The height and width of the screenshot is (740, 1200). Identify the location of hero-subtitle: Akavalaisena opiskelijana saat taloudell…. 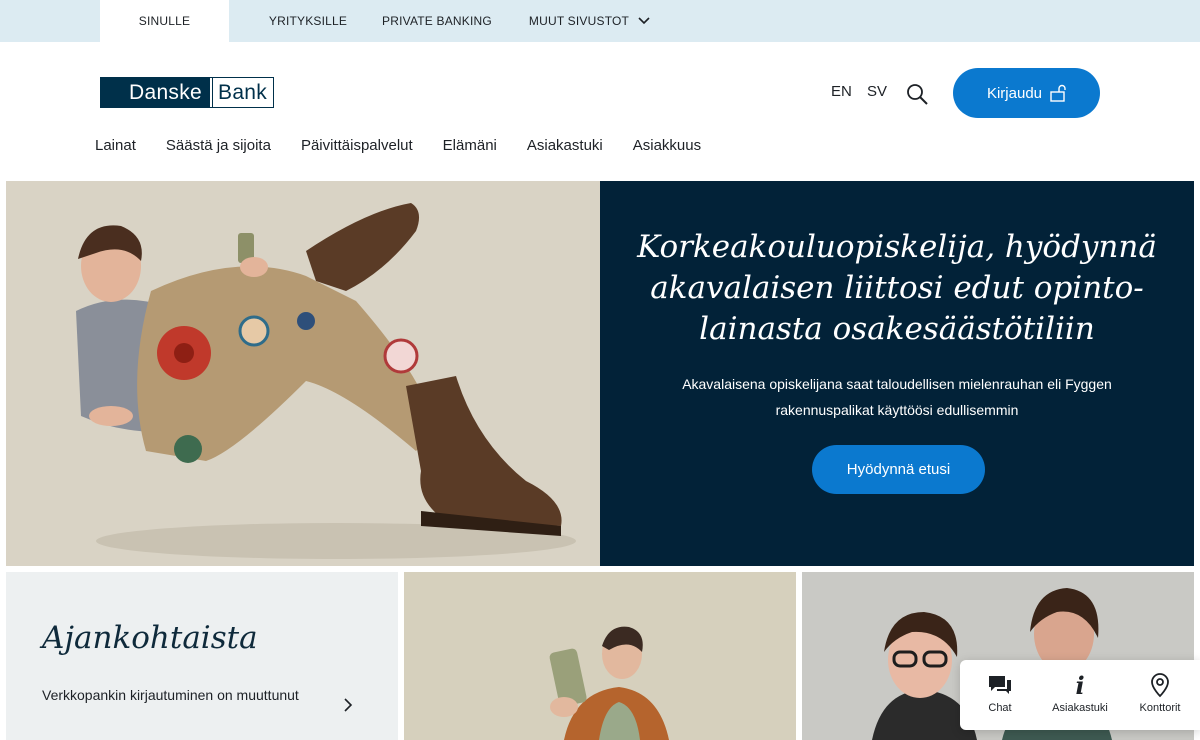
(897, 397).